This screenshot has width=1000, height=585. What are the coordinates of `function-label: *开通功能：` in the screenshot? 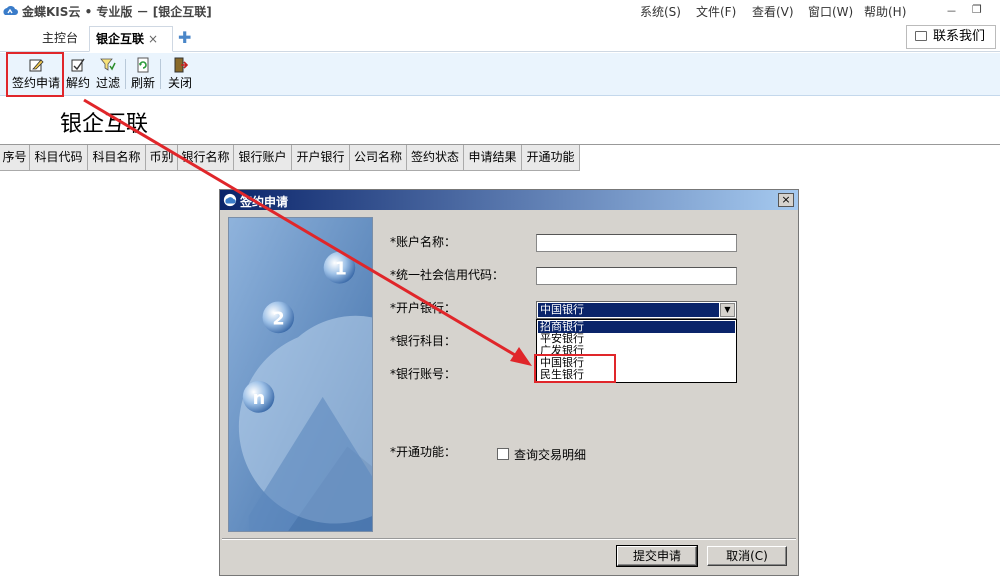 It's located at (423, 452).